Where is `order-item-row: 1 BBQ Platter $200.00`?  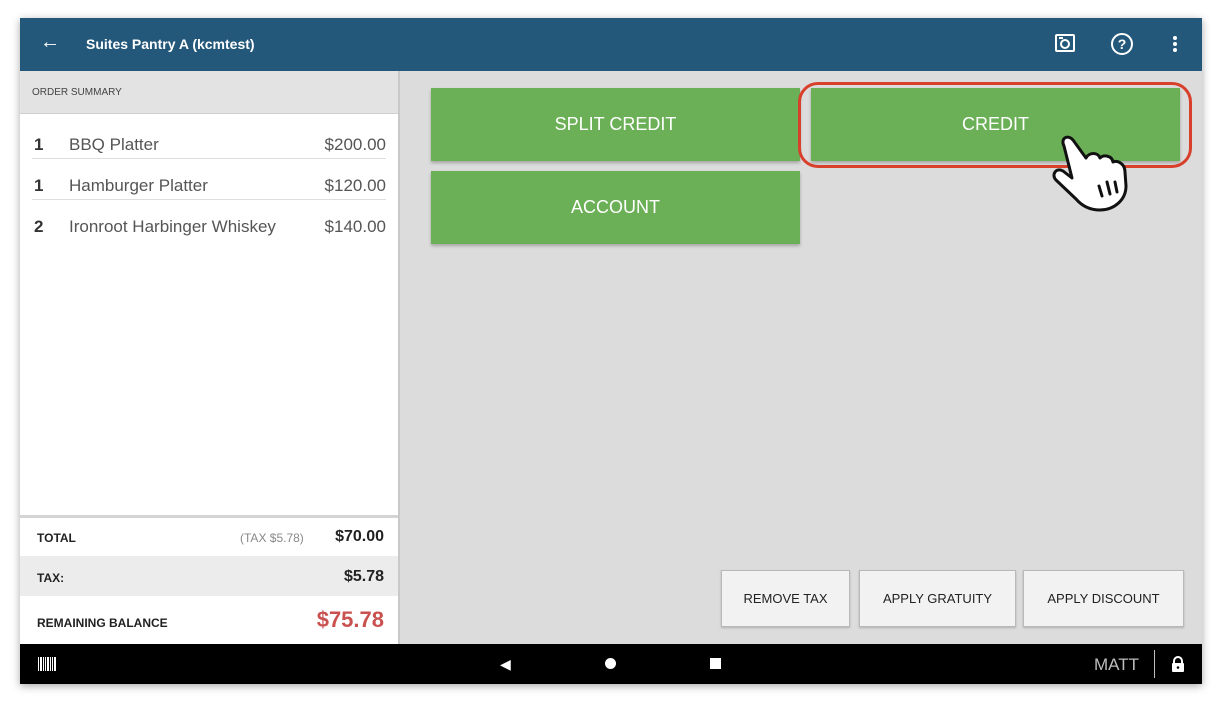 order-item-row: 1 BBQ Platter $200.00 is located at coordinates (209, 144).